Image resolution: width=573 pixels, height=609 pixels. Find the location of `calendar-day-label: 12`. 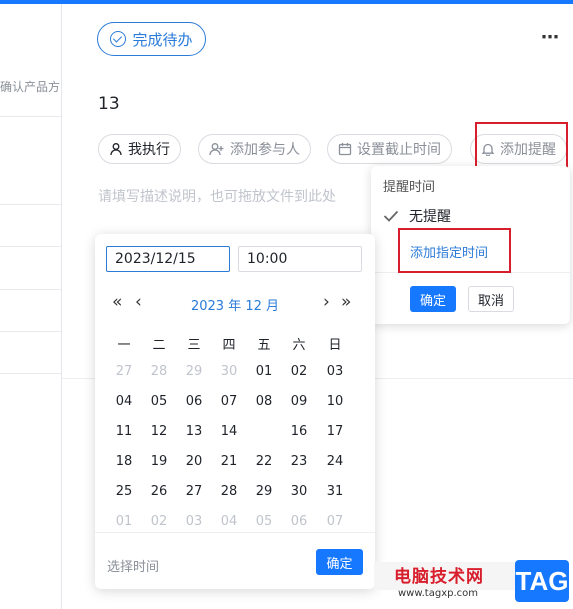

calendar-day-label: 12 is located at coordinates (159, 431).